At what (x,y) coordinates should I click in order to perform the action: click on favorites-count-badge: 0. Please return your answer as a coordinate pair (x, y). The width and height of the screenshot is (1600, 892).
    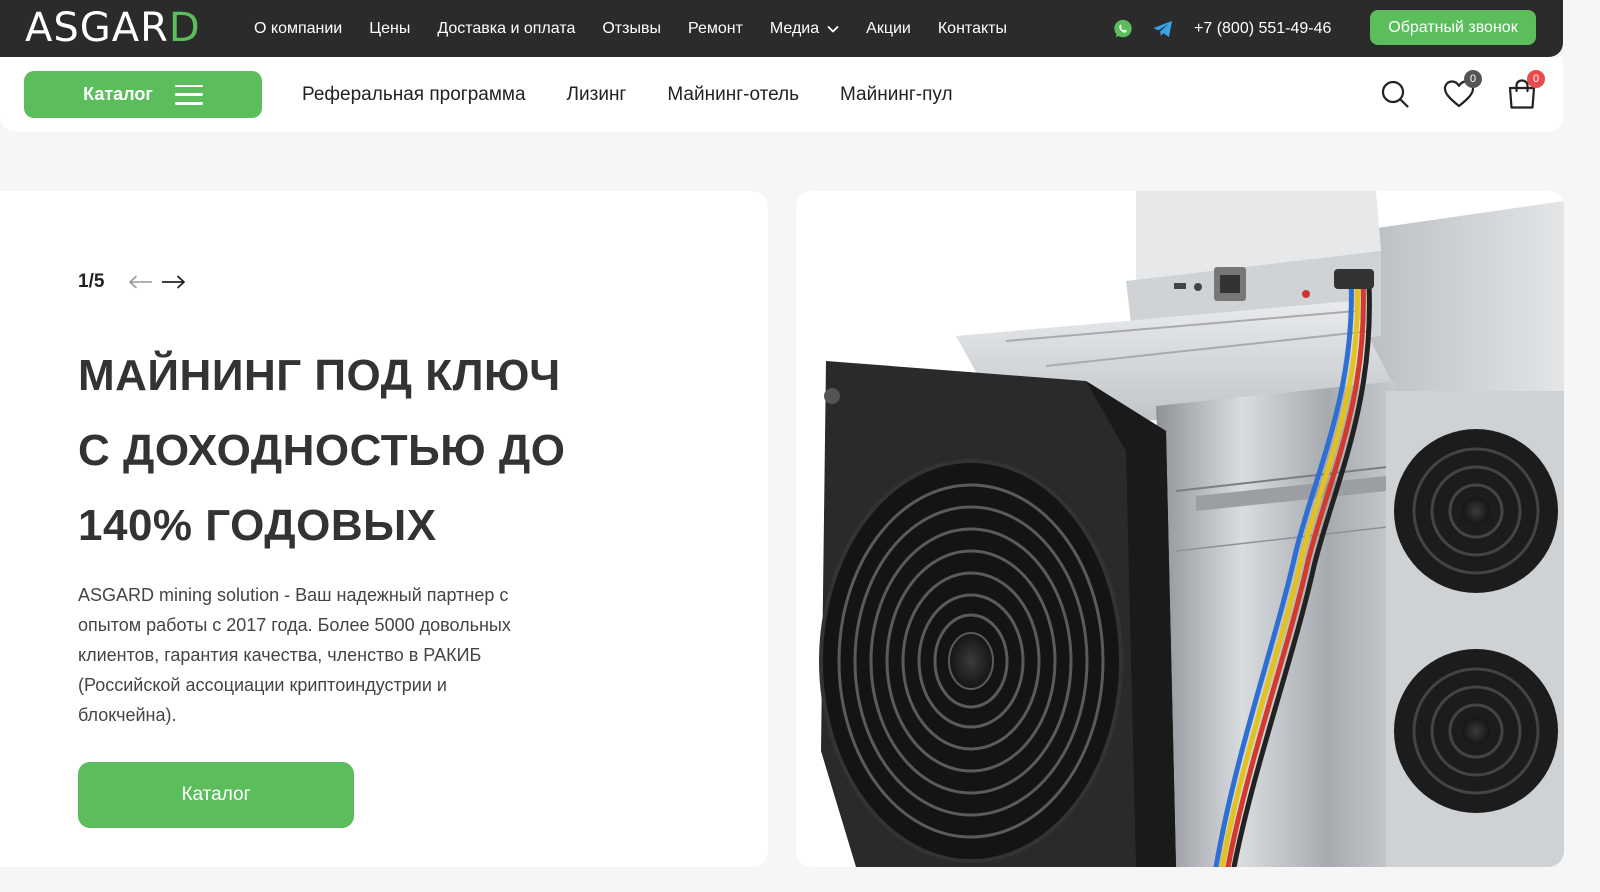
    Looking at the image, I should click on (1473, 79).